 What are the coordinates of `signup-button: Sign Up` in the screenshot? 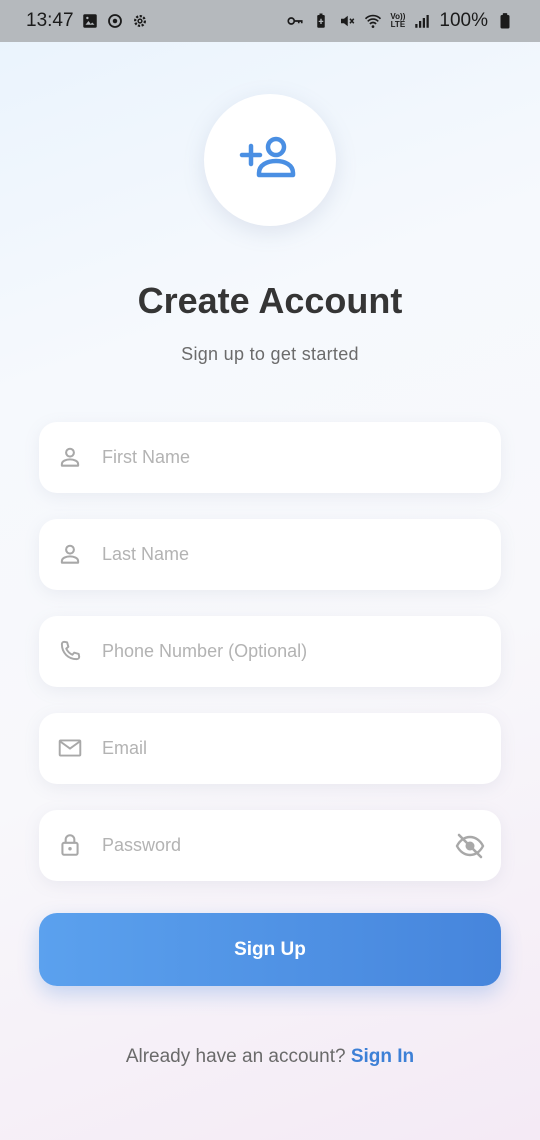 It's located at (270, 949).